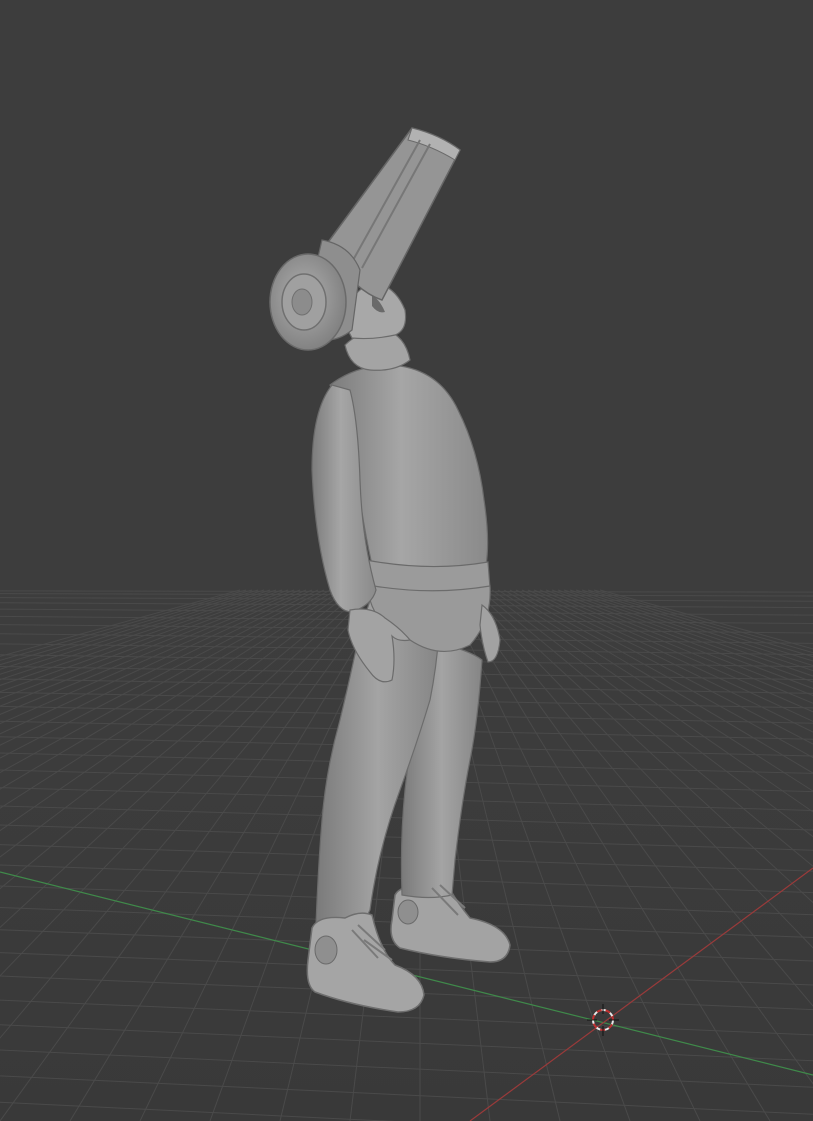 The width and height of the screenshot is (813, 1121). What do you see at coordinates (490, 633) in the screenshot?
I see `right-hand` at bounding box center [490, 633].